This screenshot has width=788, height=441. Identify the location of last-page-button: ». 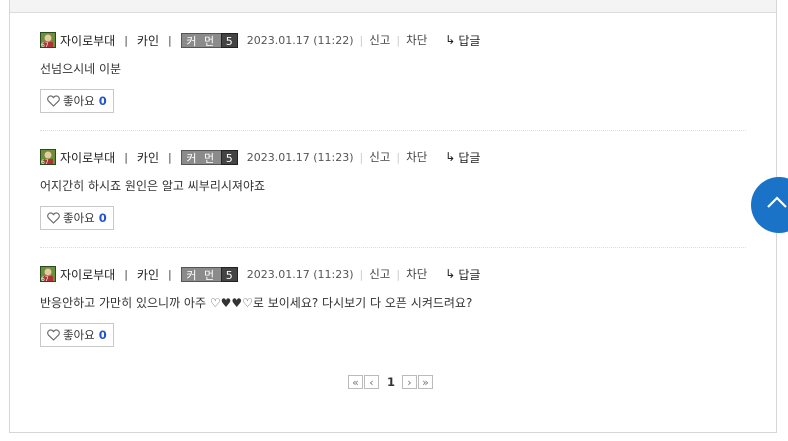
(425, 382).